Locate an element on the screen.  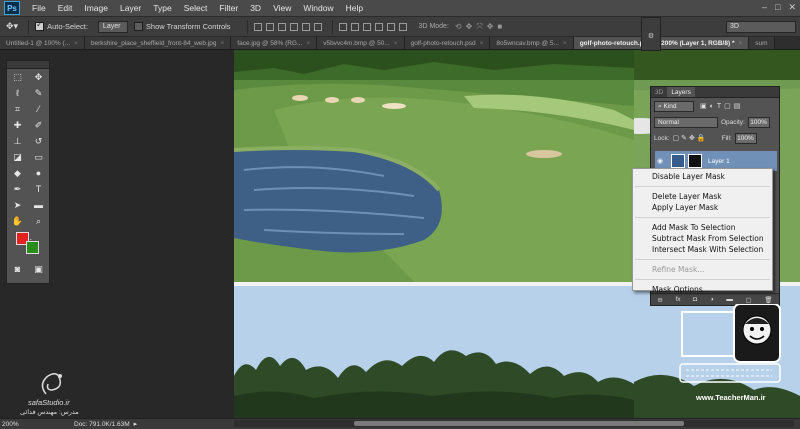
tab-3d: 3D is located at coordinates (659, 92).